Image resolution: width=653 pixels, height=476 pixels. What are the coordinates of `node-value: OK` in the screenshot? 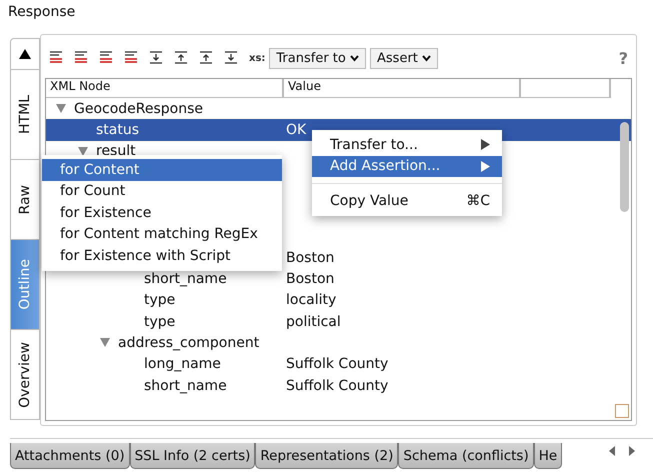 It's located at (295, 130).